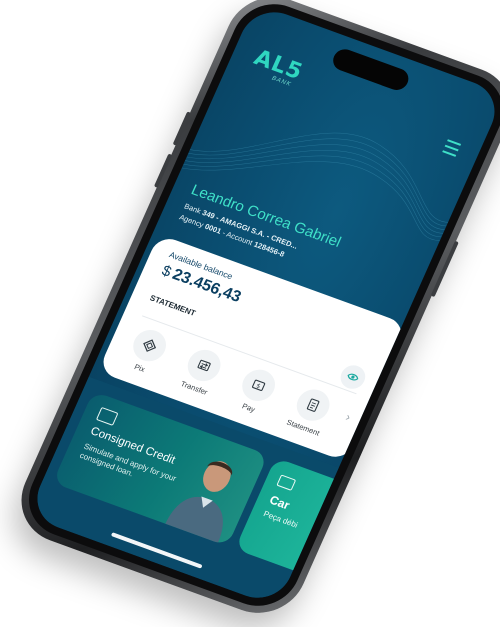 The height and width of the screenshot is (627, 500). What do you see at coordinates (213, 228) in the screenshot?
I see `agency-value: 0001` at bounding box center [213, 228].